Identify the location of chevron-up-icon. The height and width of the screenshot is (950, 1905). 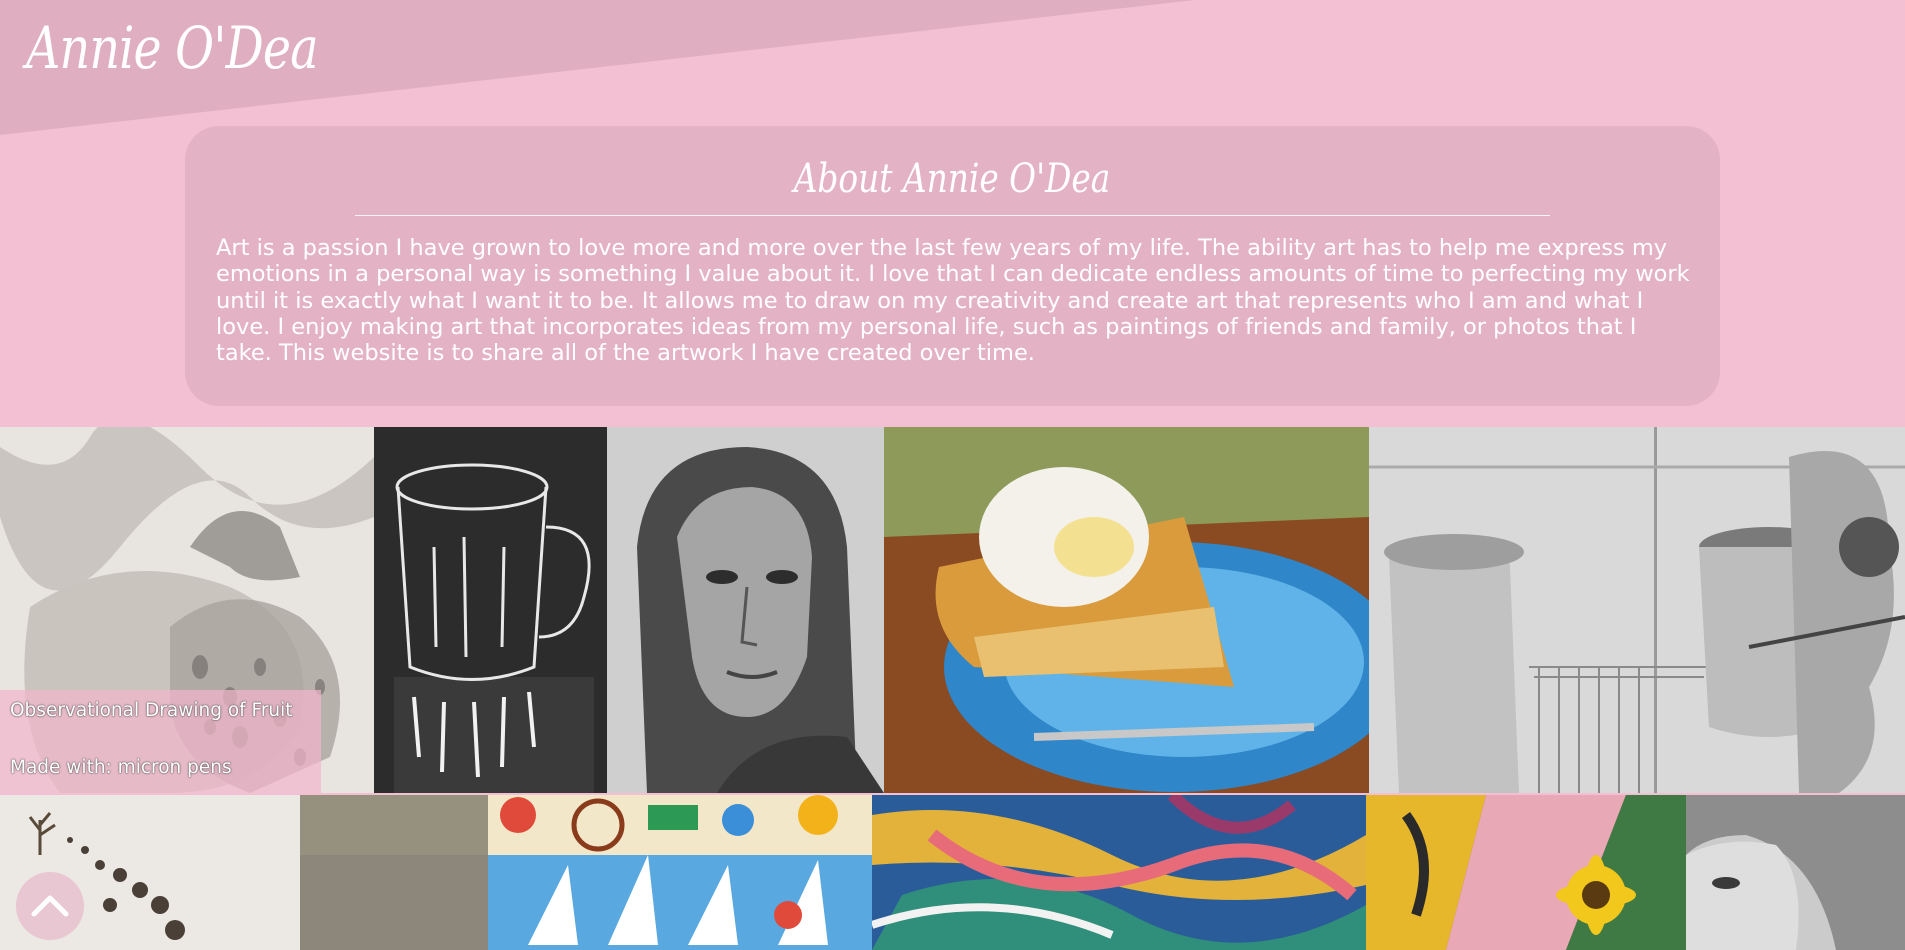
(50, 906).